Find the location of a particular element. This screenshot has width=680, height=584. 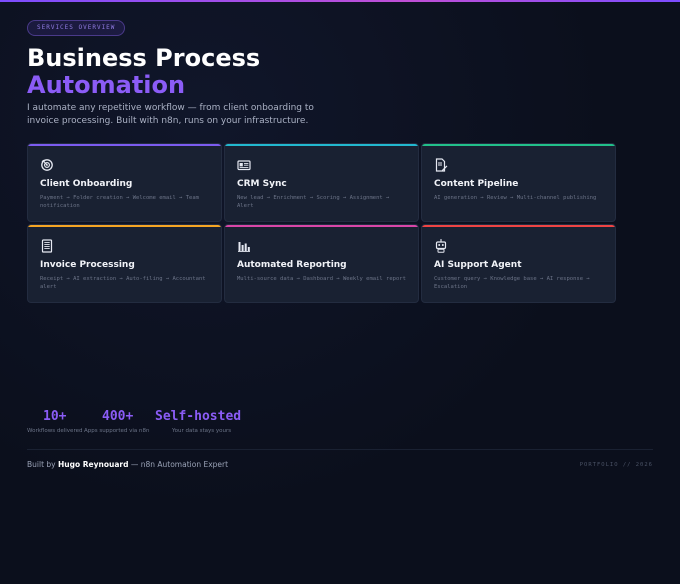

footer-suffix: — n8n Automation Expert is located at coordinates (179, 464).